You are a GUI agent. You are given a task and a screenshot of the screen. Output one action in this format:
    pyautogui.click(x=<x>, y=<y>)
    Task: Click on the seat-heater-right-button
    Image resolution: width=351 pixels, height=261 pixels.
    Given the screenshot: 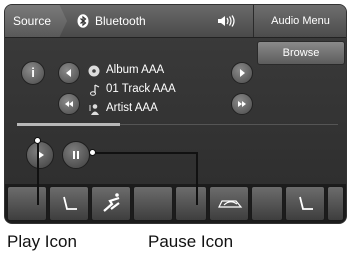 What is the action you would take?
    pyautogui.click(x=305, y=203)
    